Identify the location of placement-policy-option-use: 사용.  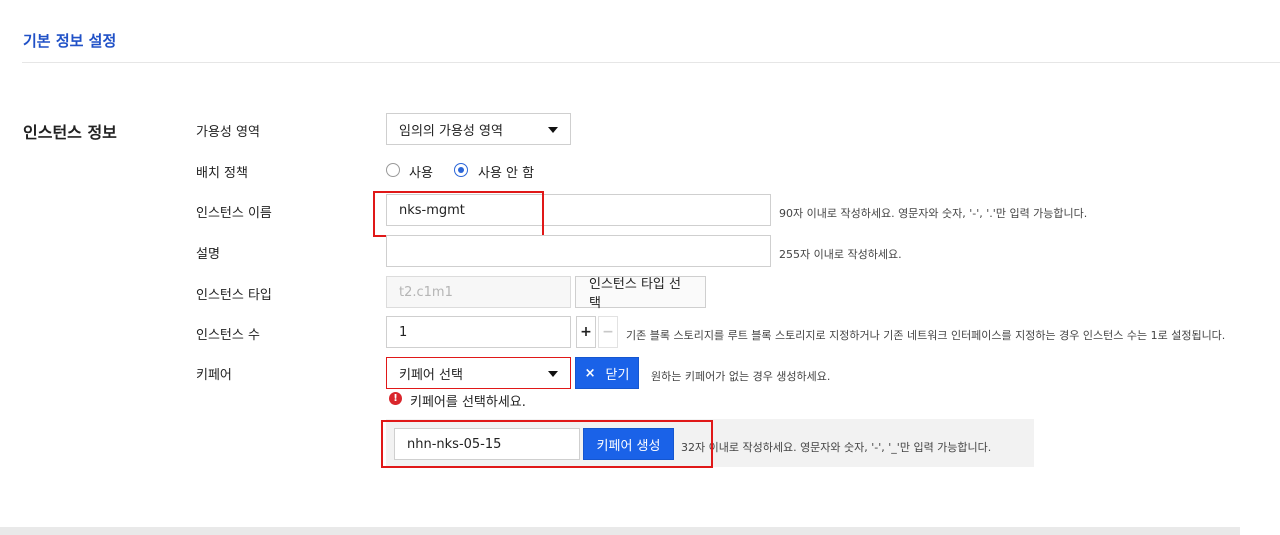
(421, 171).